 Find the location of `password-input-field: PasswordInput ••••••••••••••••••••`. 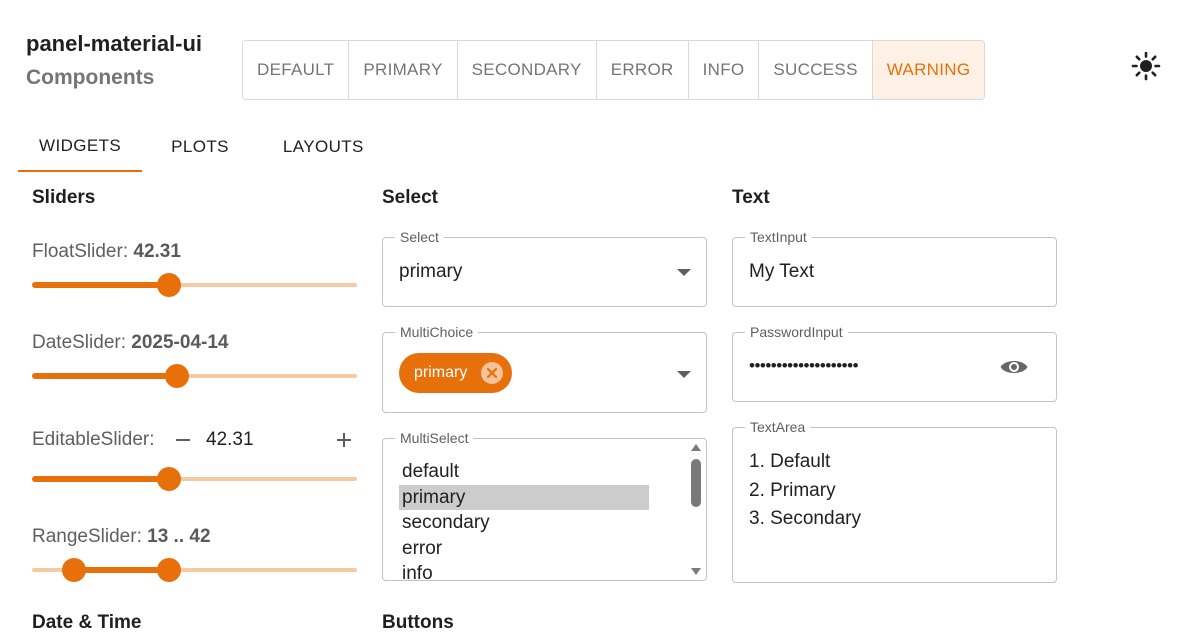

password-input-field: PasswordInput •••••••••••••••••••• is located at coordinates (894, 363).